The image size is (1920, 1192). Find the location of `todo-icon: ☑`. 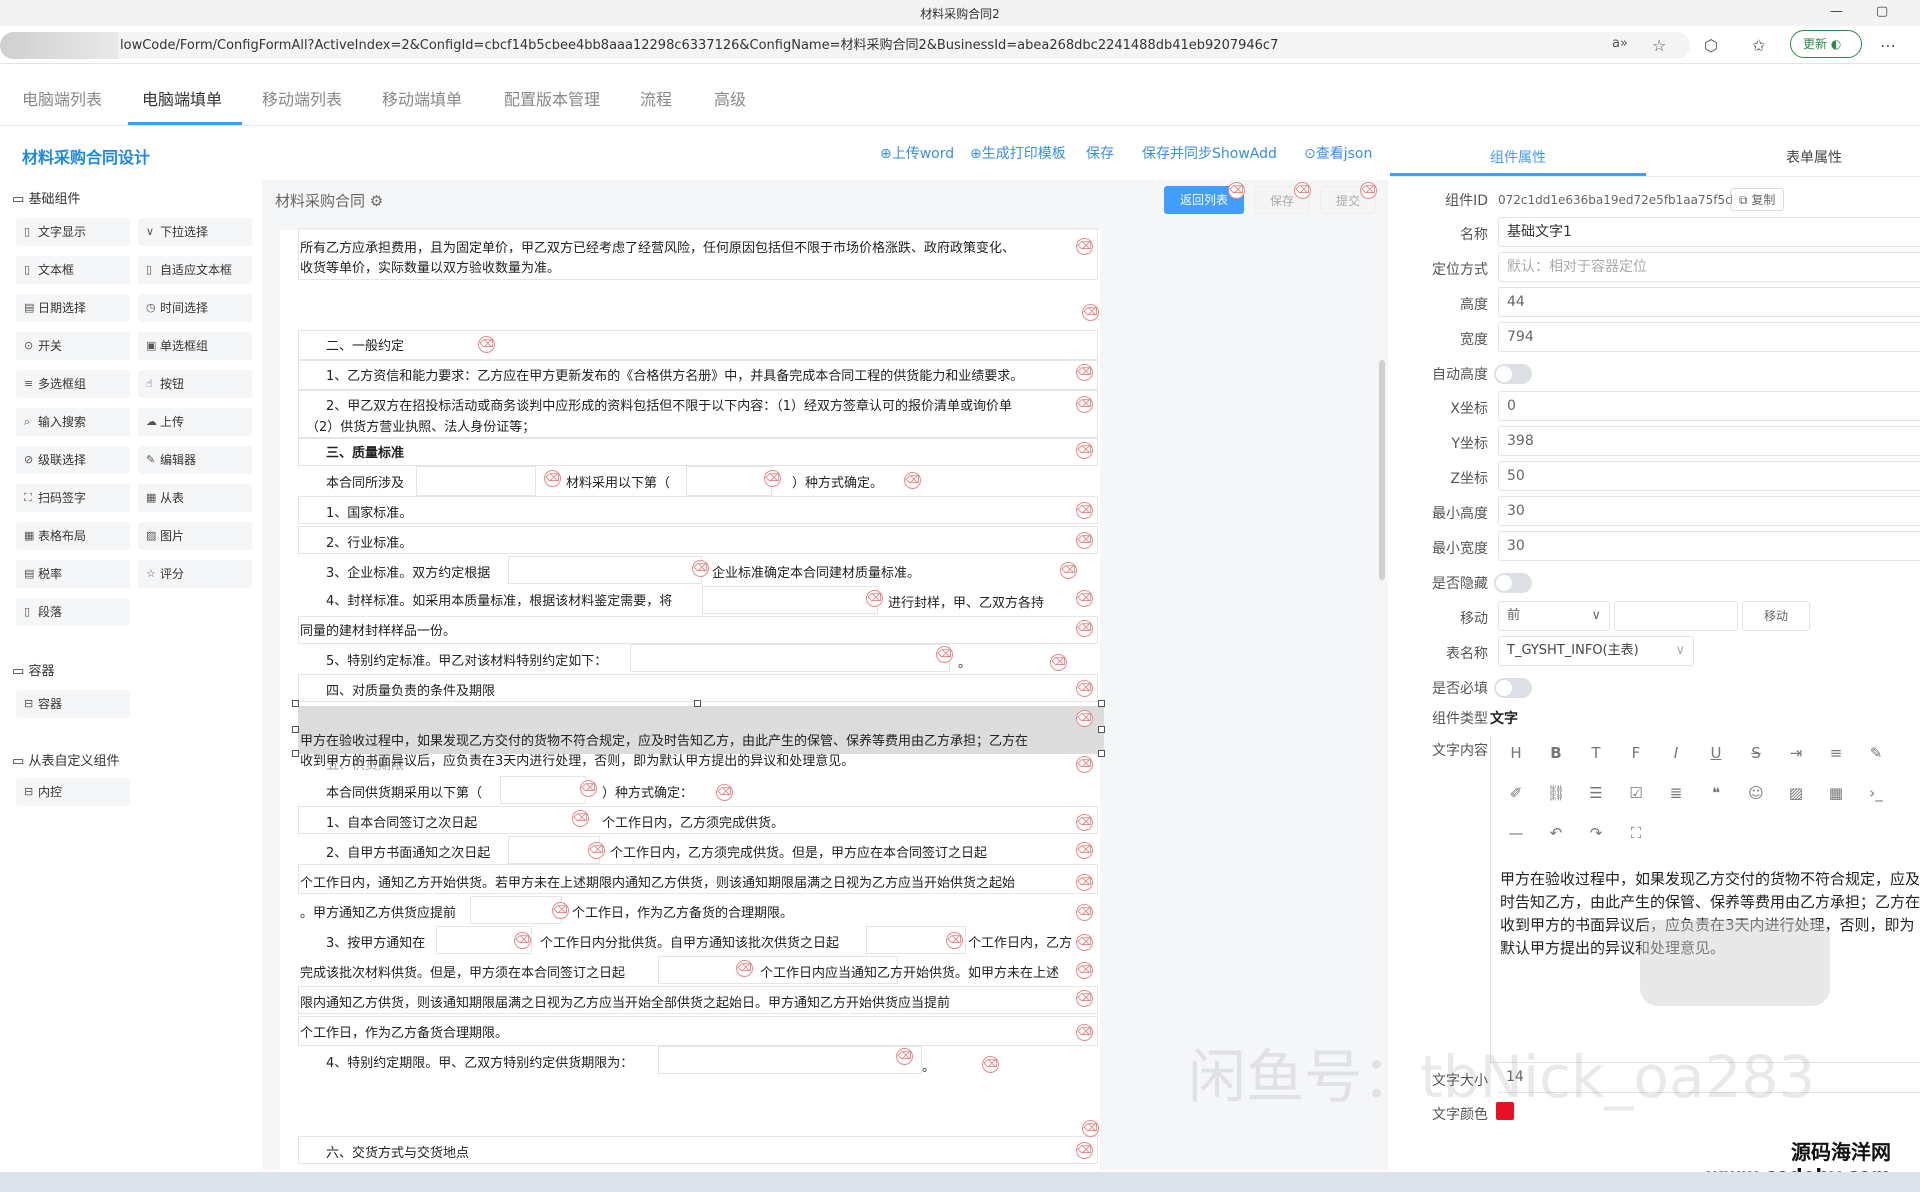

todo-icon: ☑ is located at coordinates (1636, 793).